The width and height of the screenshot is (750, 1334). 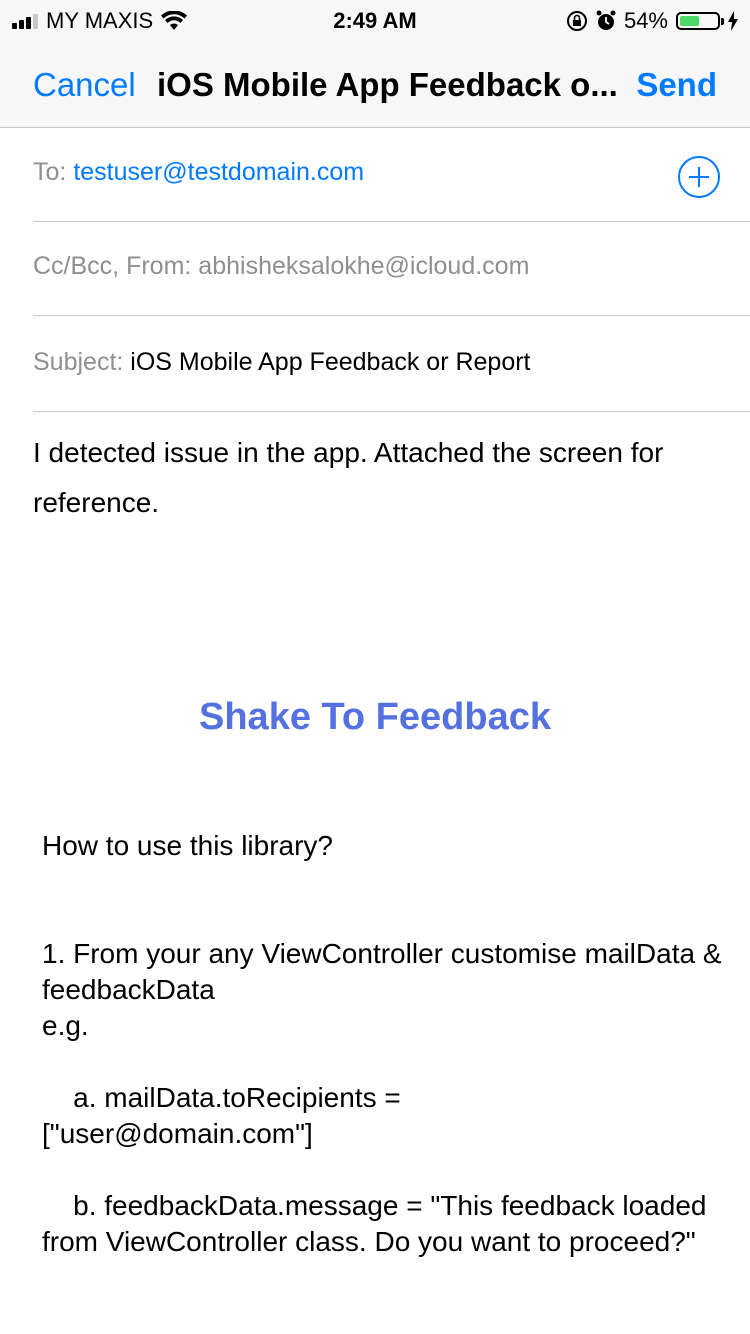 I want to click on to-recipient: testuser@testdomain.com, so click(x=218, y=172).